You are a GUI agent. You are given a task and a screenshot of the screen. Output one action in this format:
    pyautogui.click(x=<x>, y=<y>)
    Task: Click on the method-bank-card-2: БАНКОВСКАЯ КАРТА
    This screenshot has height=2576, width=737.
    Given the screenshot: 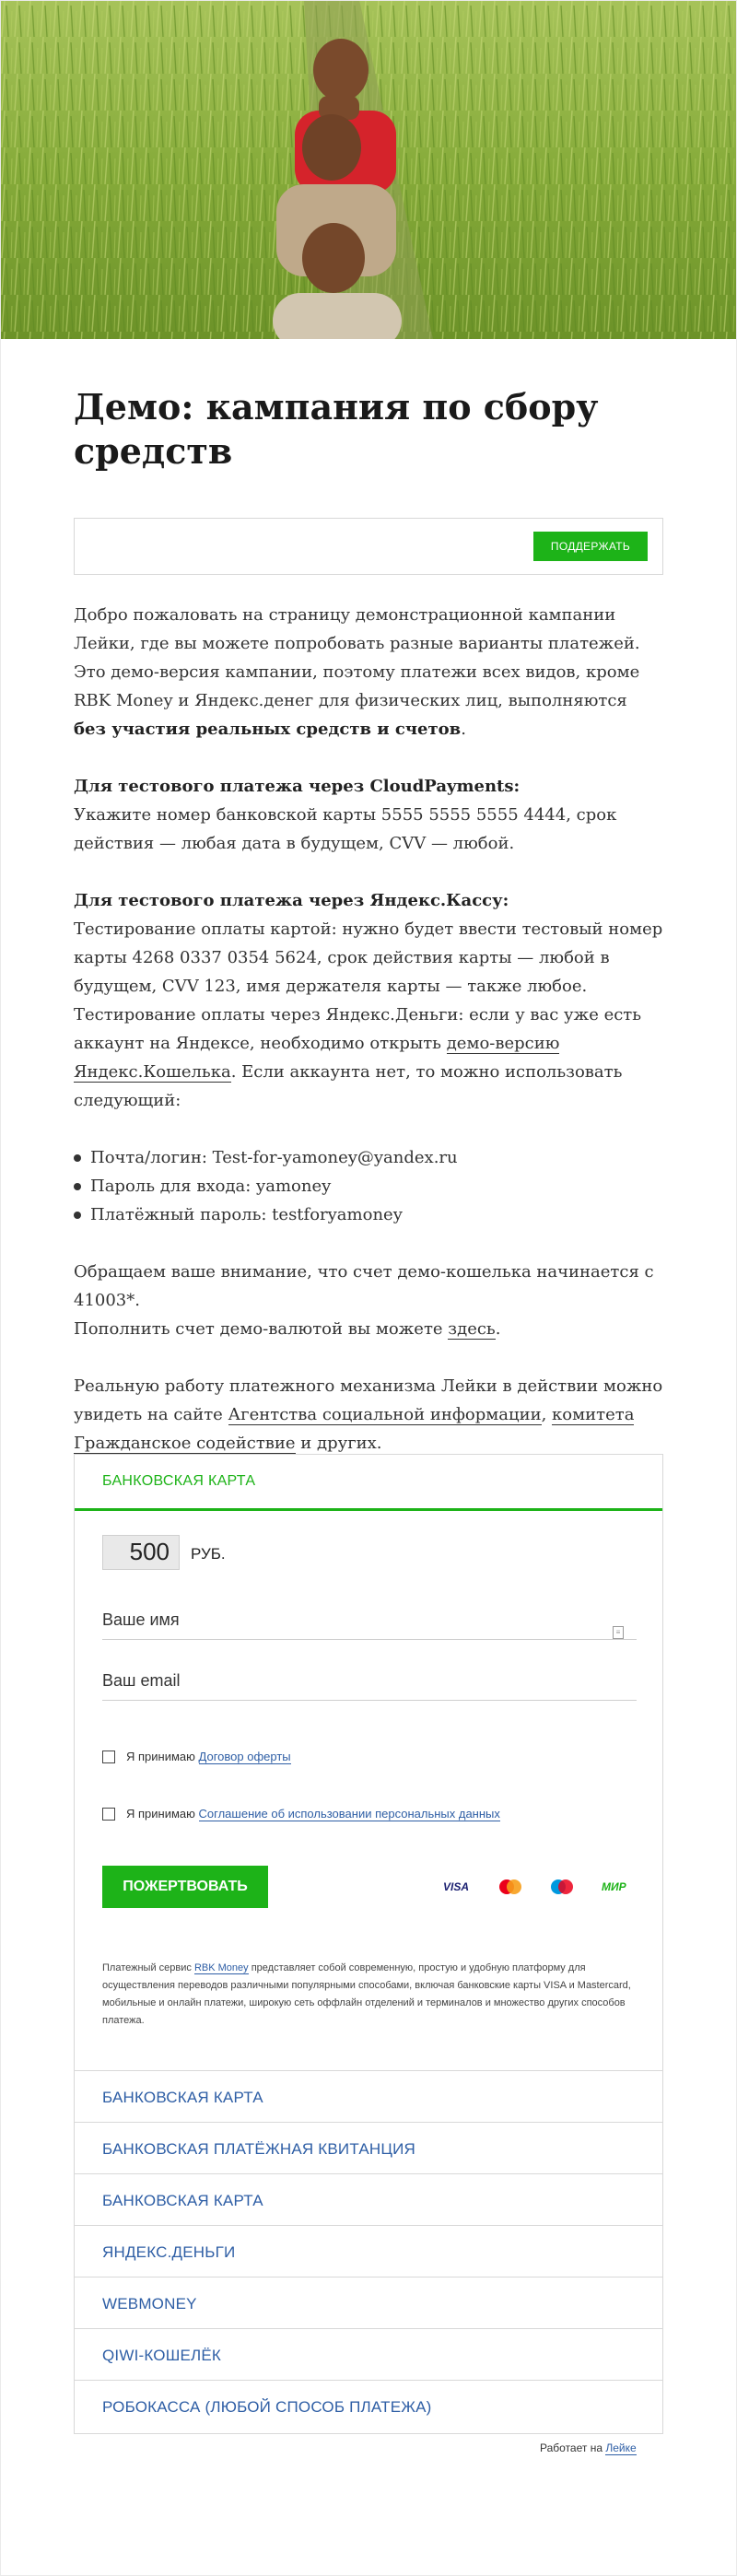 What is the action you would take?
    pyautogui.click(x=368, y=2199)
    